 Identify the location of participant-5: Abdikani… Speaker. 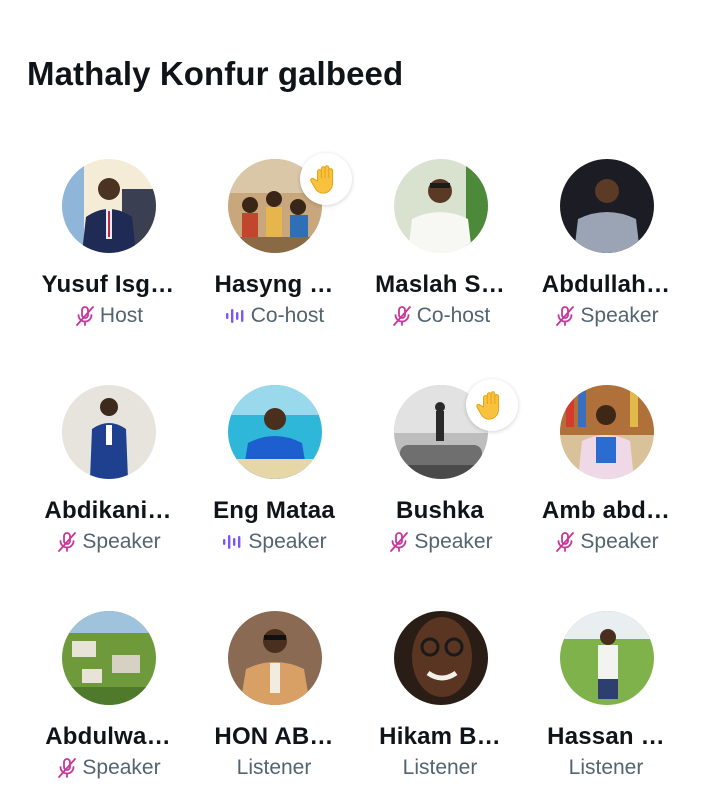
(108, 477).